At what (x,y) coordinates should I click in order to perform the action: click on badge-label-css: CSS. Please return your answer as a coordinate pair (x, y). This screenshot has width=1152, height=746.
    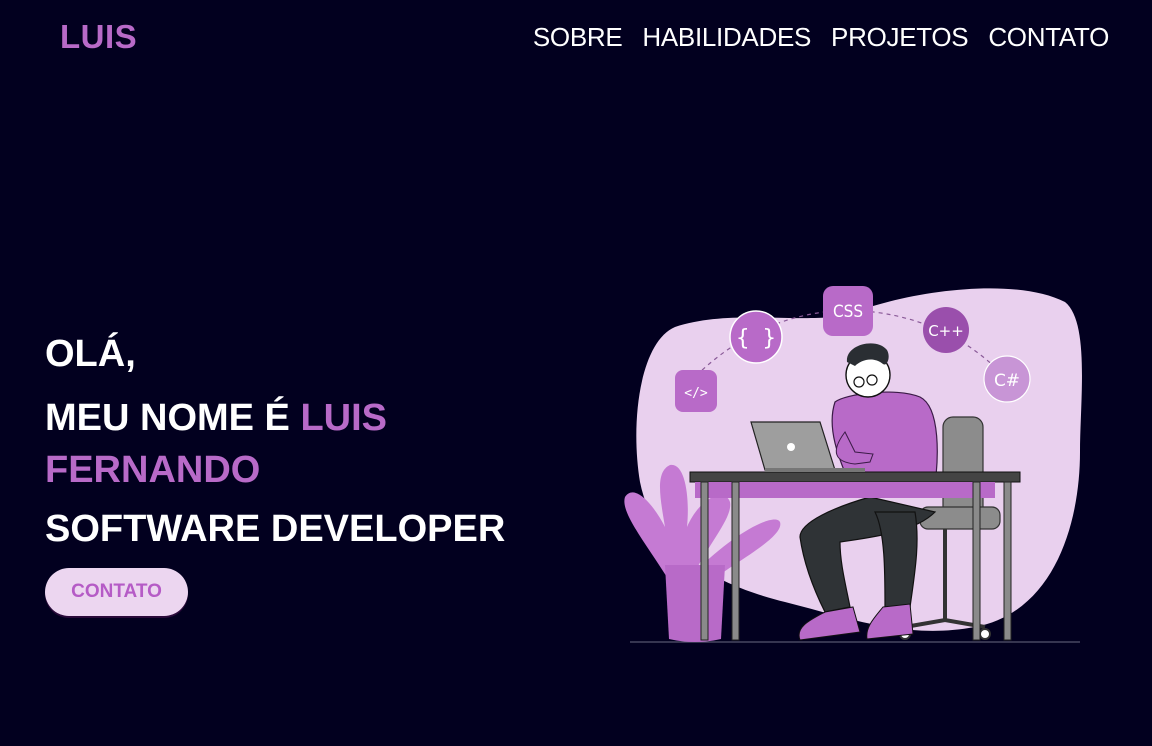
    Looking at the image, I should click on (848, 312).